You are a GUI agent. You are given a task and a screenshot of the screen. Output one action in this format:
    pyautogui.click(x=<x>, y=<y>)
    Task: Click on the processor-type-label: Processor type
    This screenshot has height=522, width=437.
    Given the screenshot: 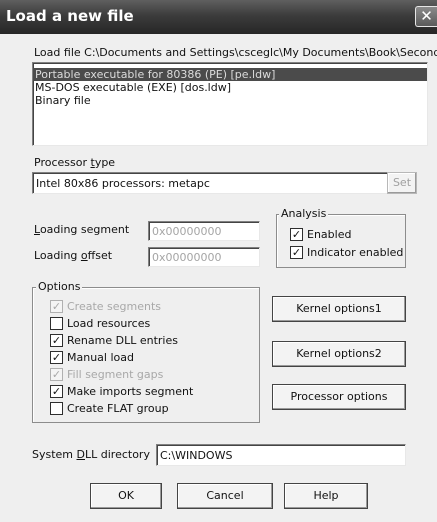 What is the action you would take?
    pyautogui.click(x=75, y=162)
    